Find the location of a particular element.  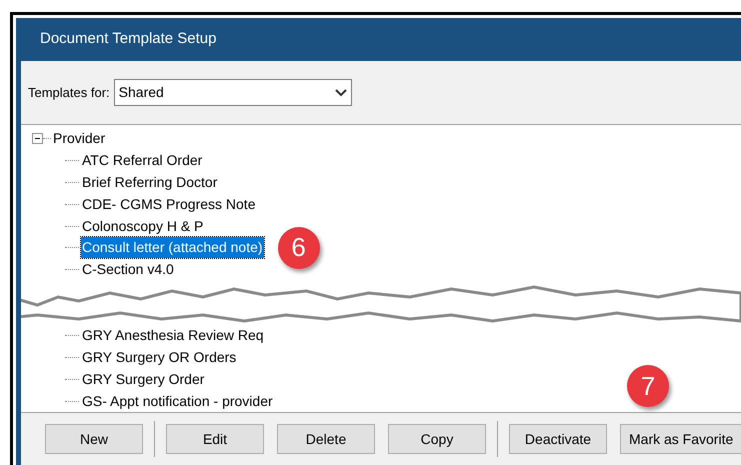

chevron-down-icon is located at coordinates (340, 92).